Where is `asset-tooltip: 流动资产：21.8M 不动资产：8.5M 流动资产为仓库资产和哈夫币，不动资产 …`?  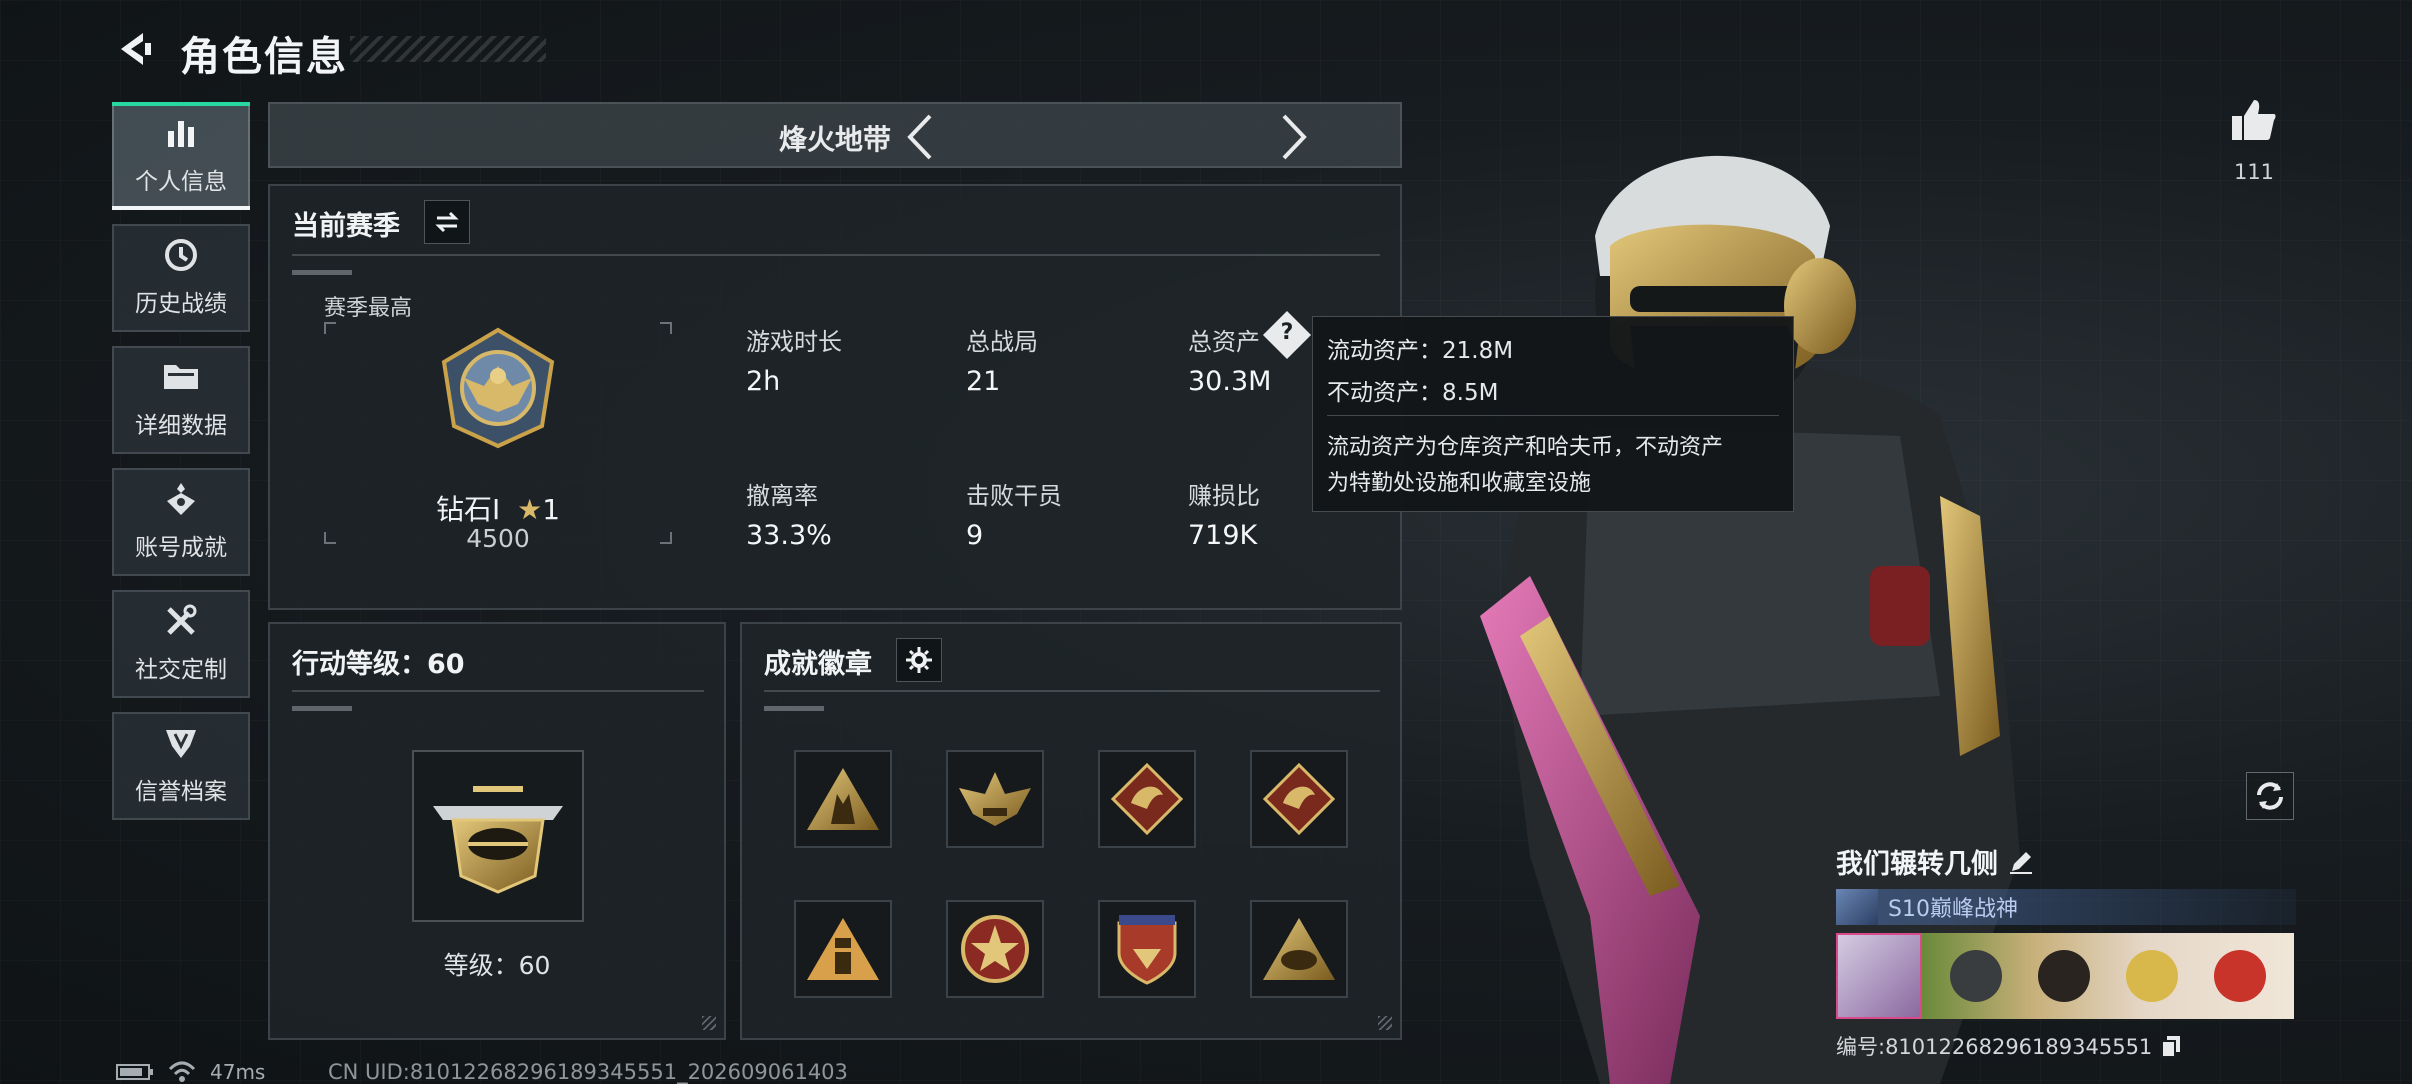
asset-tooltip: 流动资产：21.8M 不动资产：8.5M 流动资产为仓库资产和哈夫币，不动资产 … is located at coordinates (1553, 414).